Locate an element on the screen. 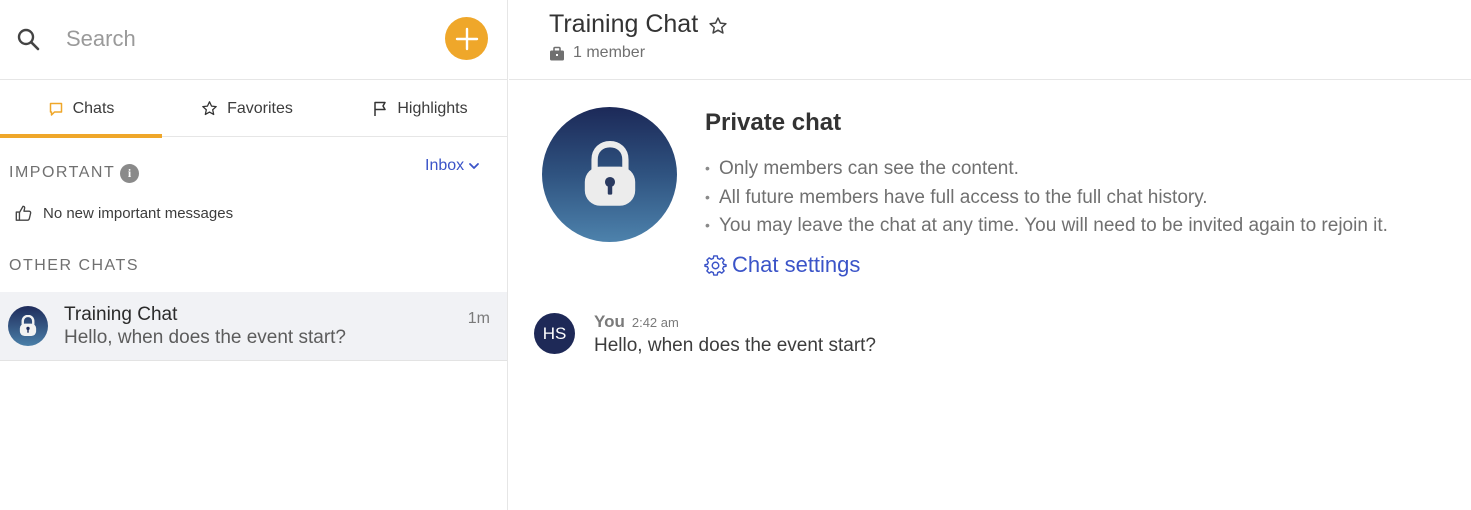 This screenshot has width=1471, height=510. plus-icon is located at coordinates (466, 38).